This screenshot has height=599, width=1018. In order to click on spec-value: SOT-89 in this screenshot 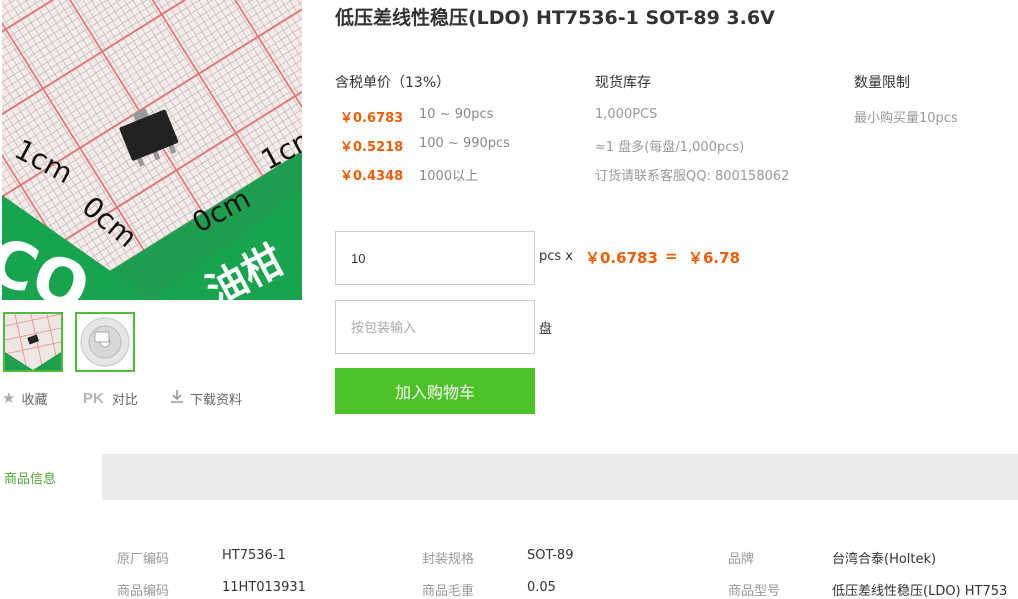, I will do `click(550, 555)`.